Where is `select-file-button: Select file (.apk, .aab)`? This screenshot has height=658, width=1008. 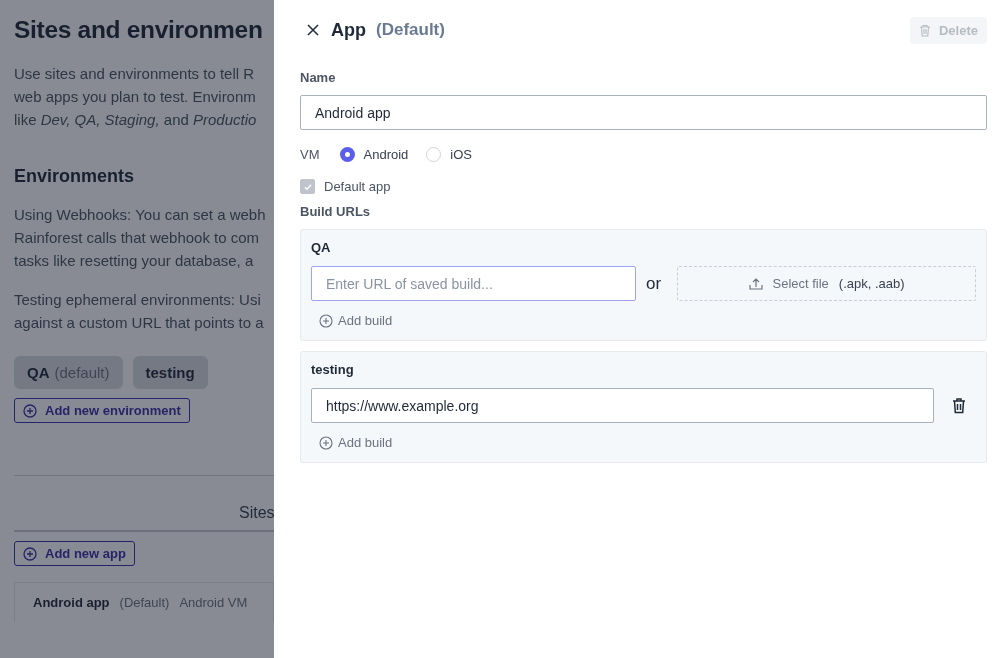
select-file-button: Select file (.apk, .aab) is located at coordinates (826, 283).